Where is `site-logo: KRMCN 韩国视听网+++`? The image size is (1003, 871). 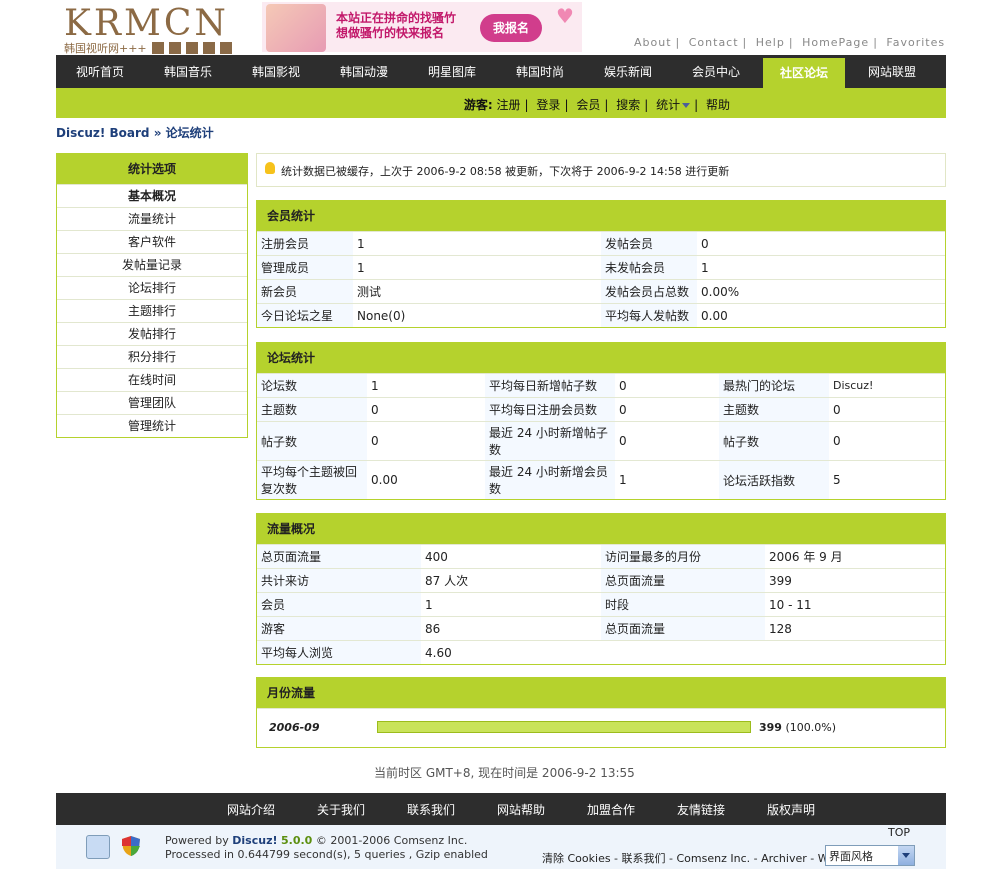
site-logo: KRMCN 韩国视听网+++ is located at coordinates (151, 29).